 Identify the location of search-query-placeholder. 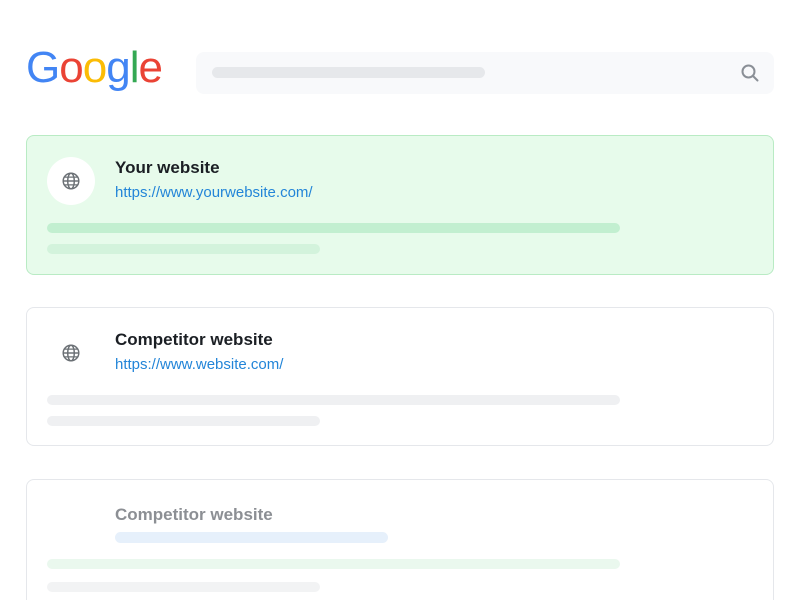
(348, 72).